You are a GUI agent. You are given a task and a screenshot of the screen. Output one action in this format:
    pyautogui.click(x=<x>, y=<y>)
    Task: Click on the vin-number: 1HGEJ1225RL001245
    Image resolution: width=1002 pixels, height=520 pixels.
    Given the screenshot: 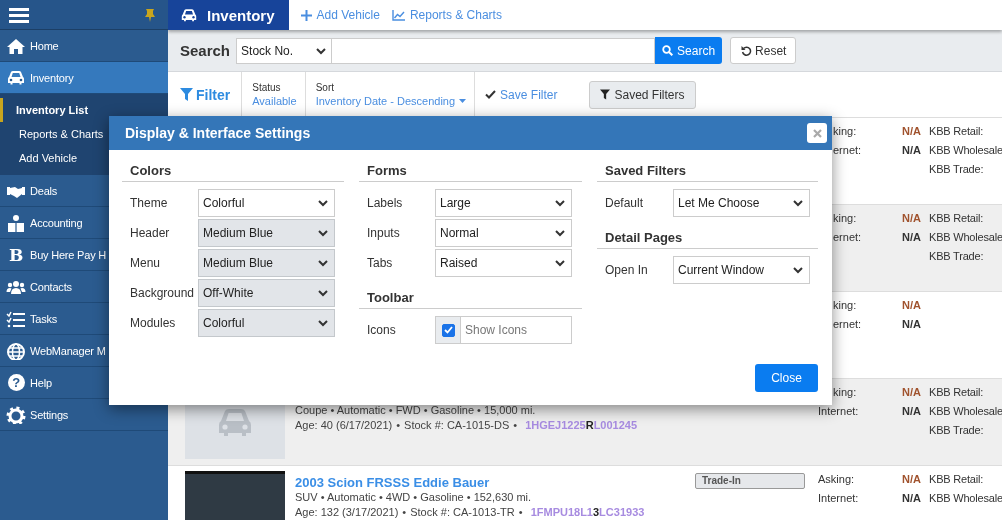 What is the action you would take?
    pyautogui.click(x=581, y=425)
    